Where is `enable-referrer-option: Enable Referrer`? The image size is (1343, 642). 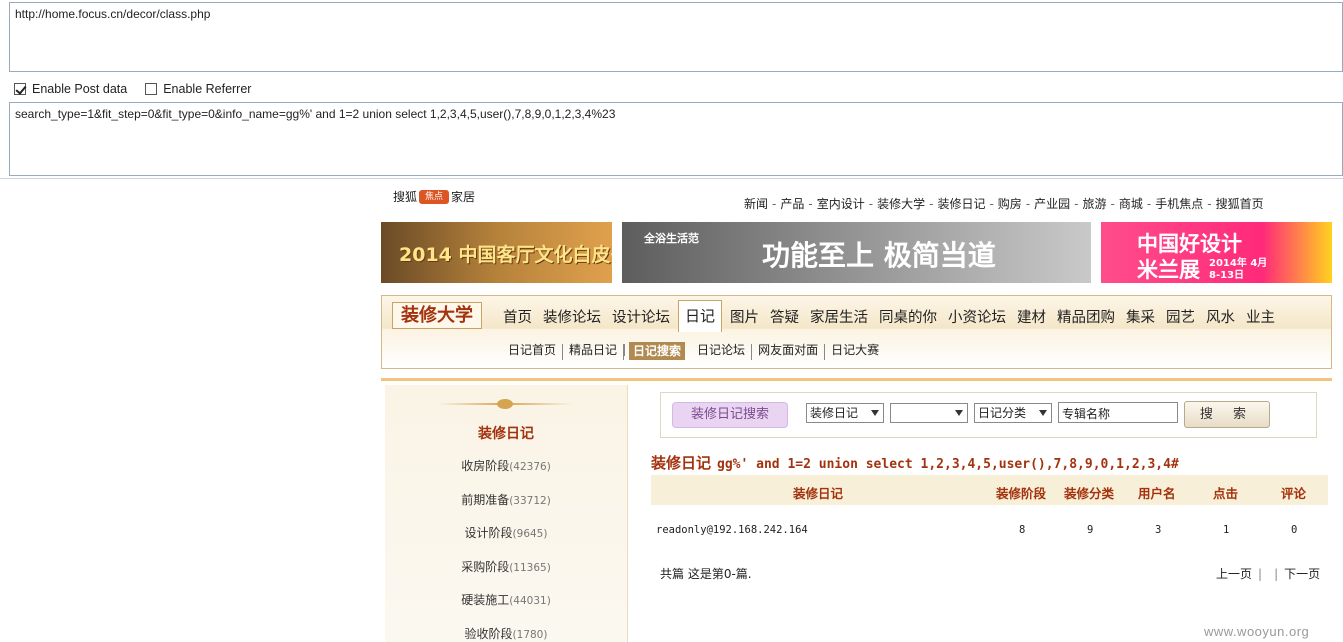 enable-referrer-option: Enable Referrer is located at coordinates (198, 89).